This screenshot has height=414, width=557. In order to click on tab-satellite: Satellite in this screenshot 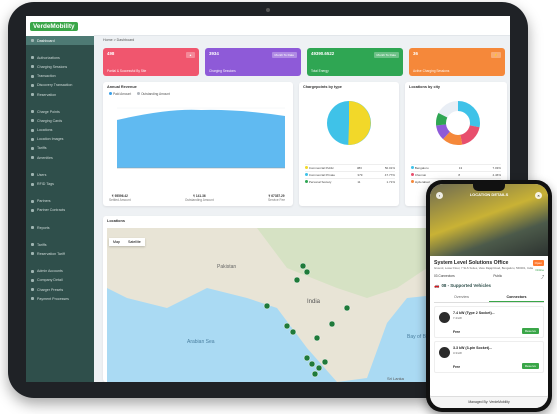, I will do `click(134, 242)`.